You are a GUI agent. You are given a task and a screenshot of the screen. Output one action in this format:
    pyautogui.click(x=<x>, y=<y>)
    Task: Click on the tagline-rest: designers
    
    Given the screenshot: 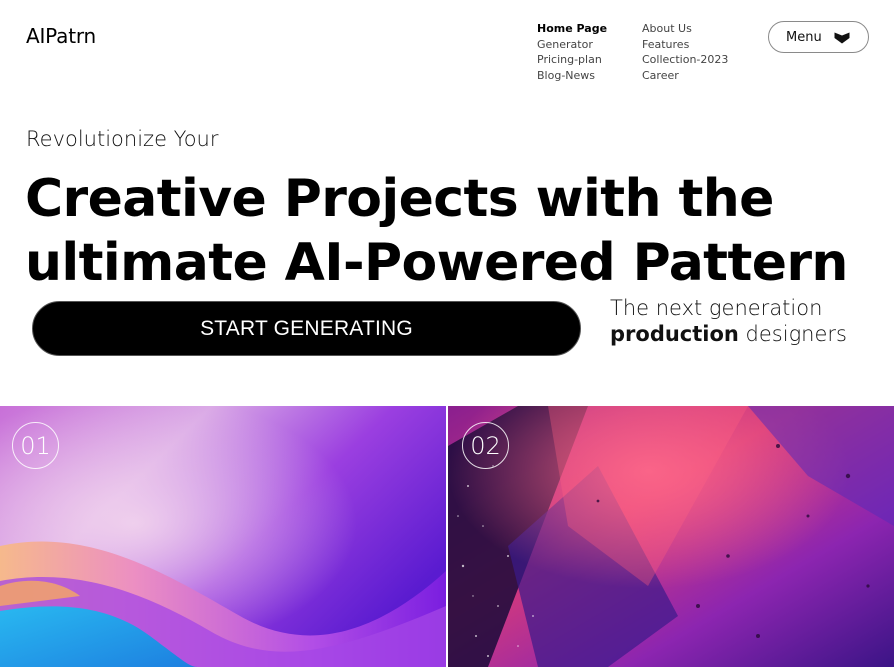 What is the action you would take?
    pyautogui.click(x=792, y=334)
    